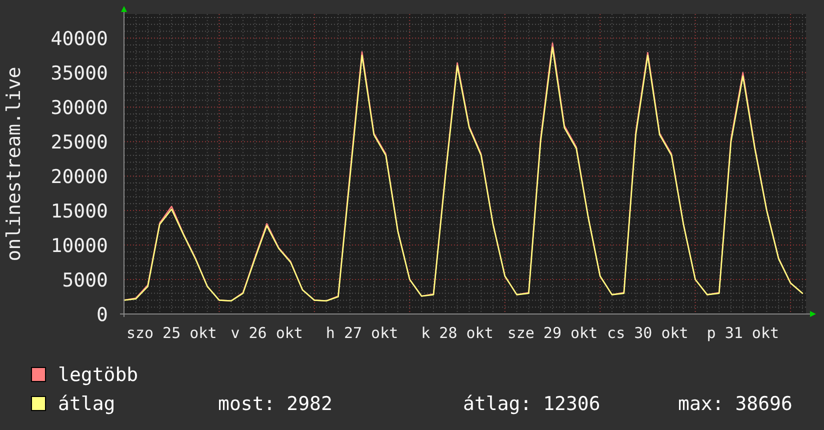 Image resolution: width=824 pixels, height=430 pixels. I want to click on axis-tick-label: v 26 okt, so click(266, 333).